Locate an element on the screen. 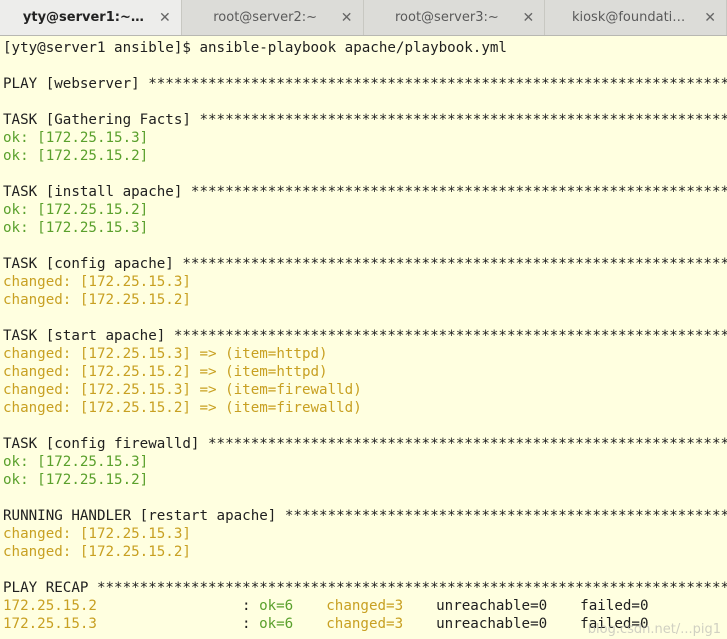 Image resolution: width=727 pixels, height=639 pixels. tab-server1: yty@server1:~… ✕ is located at coordinates (91, 17).